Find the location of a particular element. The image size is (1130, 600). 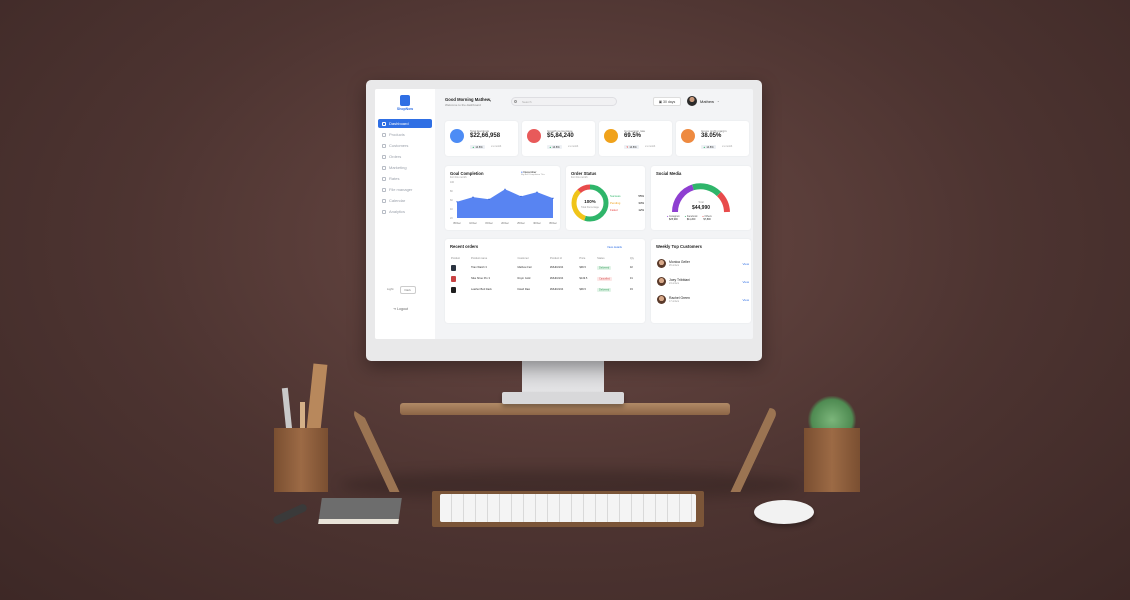

sidebar-item-dashboard: Dashboard is located at coordinates (405, 123).